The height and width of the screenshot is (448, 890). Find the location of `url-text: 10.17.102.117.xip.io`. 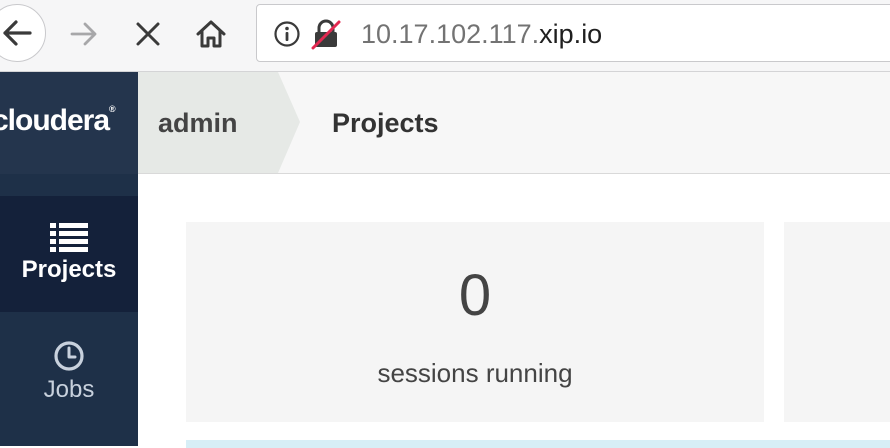

url-text: 10.17.102.117.xip.io is located at coordinates (481, 34).